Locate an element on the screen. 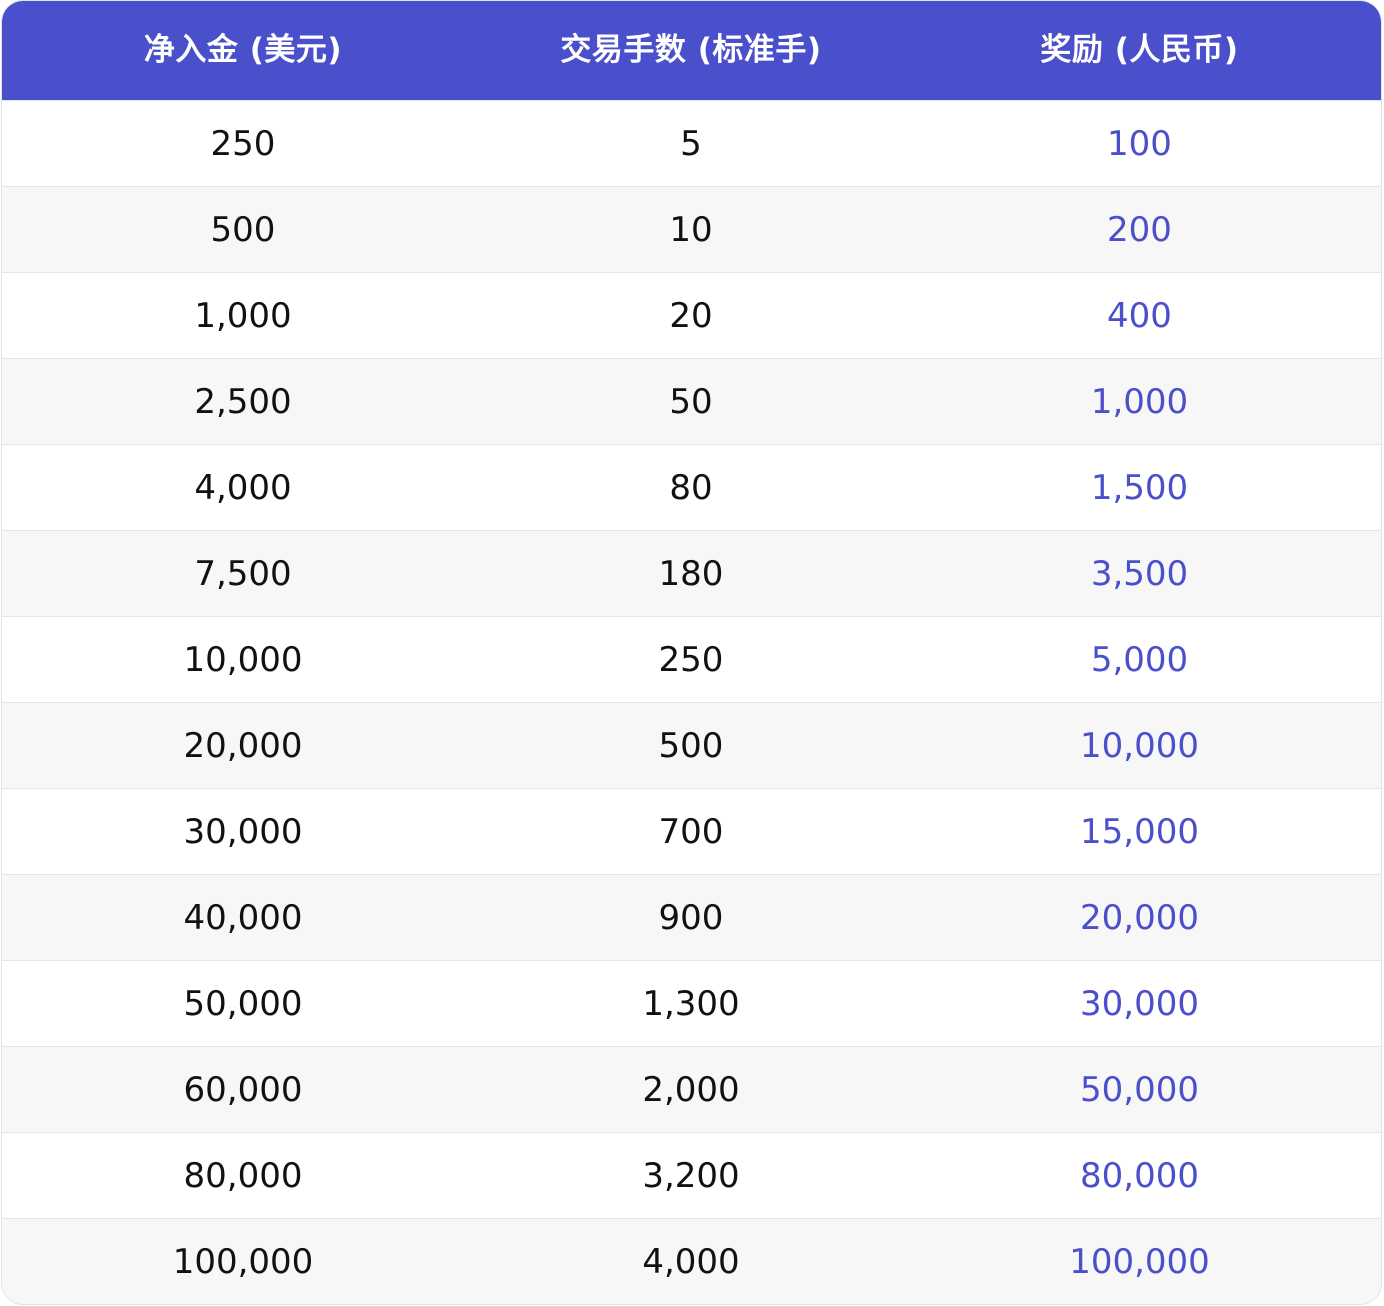 The image size is (1384, 1306). cell-deposit: 50,000 is located at coordinates (243, 1003).